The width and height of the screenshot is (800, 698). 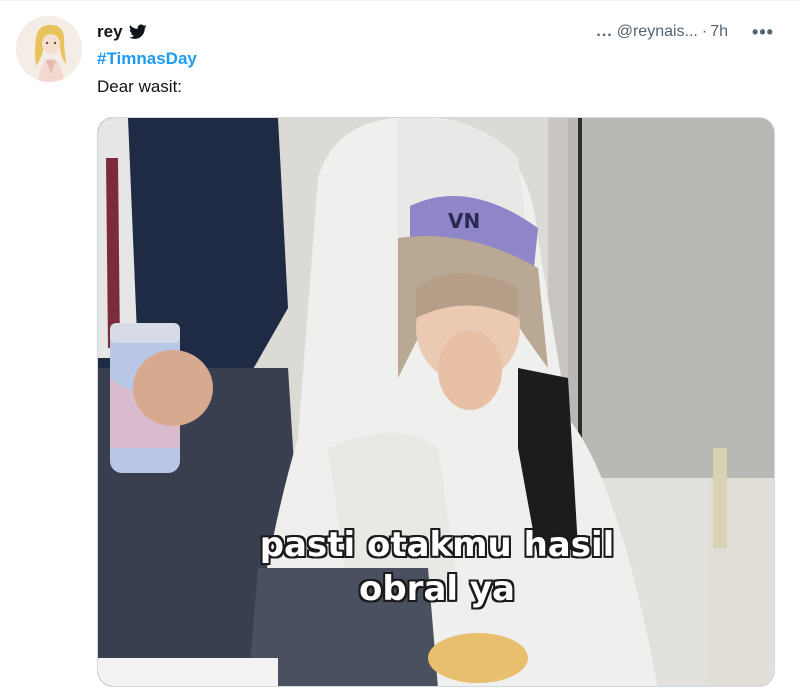 I want to click on twitter-bird-icon, so click(x=137, y=32).